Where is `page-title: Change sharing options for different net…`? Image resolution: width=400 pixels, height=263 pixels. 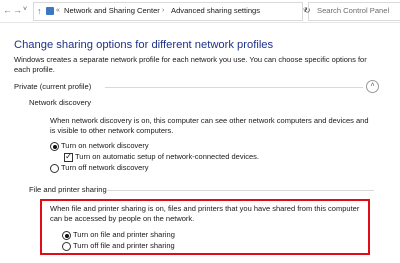
page-title: Change sharing options for different net… is located at coordinates (144, 45).